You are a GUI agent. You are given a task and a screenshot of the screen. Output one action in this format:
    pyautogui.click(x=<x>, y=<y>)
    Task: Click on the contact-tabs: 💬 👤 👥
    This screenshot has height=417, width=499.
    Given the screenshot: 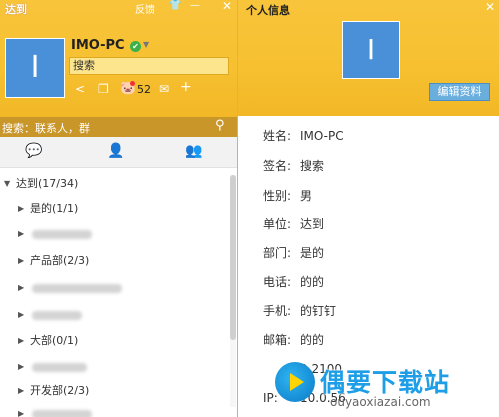 What is the action you would take?
    pyautogui.click(x=118, y=152)
    